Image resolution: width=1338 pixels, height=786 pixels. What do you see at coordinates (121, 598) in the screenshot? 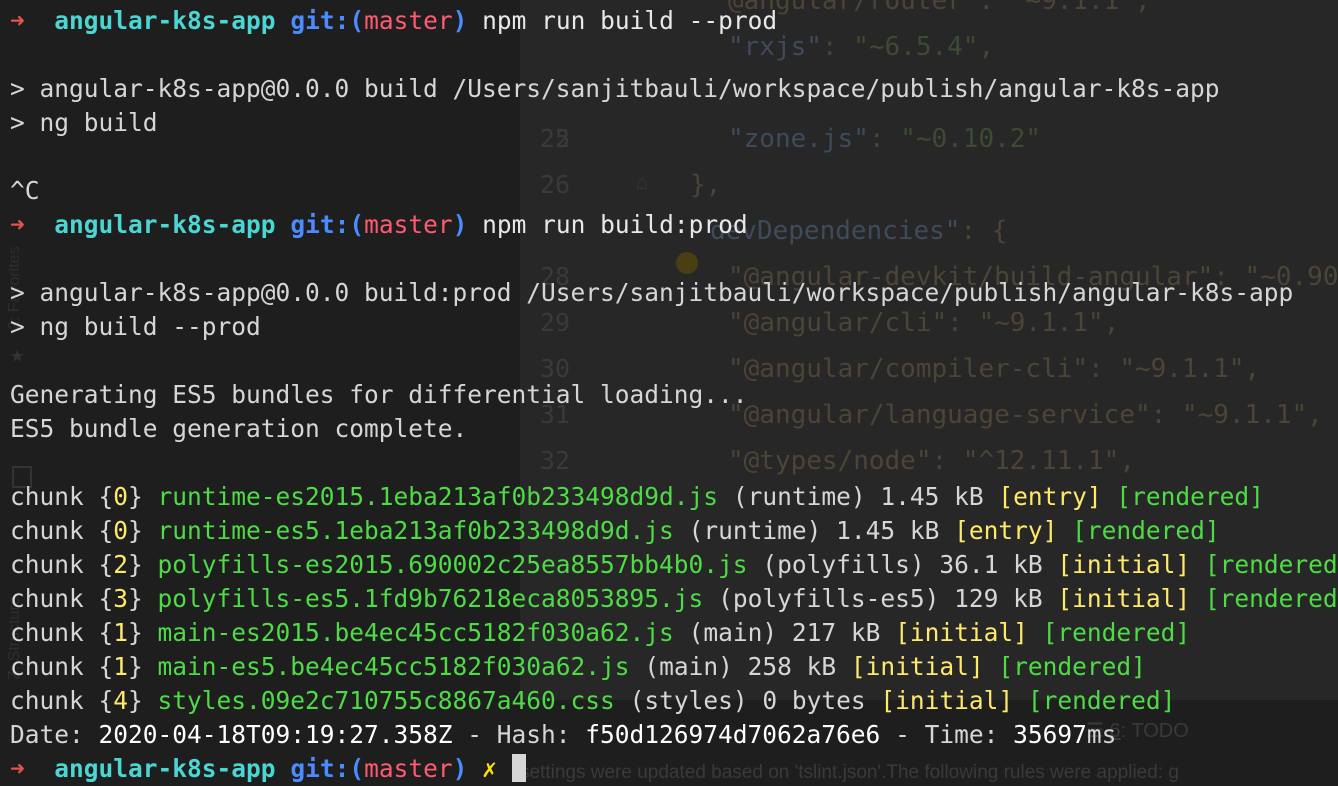
I see `chunk-id: 3` at bounding box center [121, 598].